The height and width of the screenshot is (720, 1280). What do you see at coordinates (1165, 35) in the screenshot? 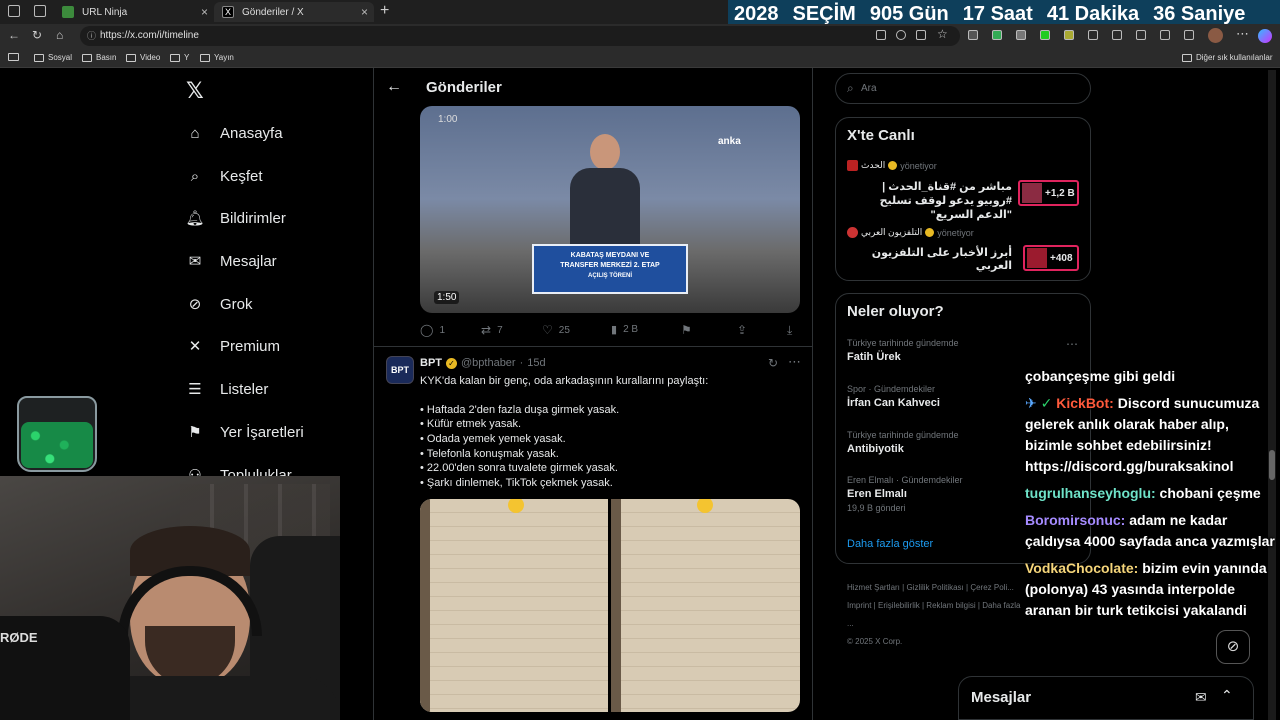
I see `collections-icon` at bounding box center [1165, 35].